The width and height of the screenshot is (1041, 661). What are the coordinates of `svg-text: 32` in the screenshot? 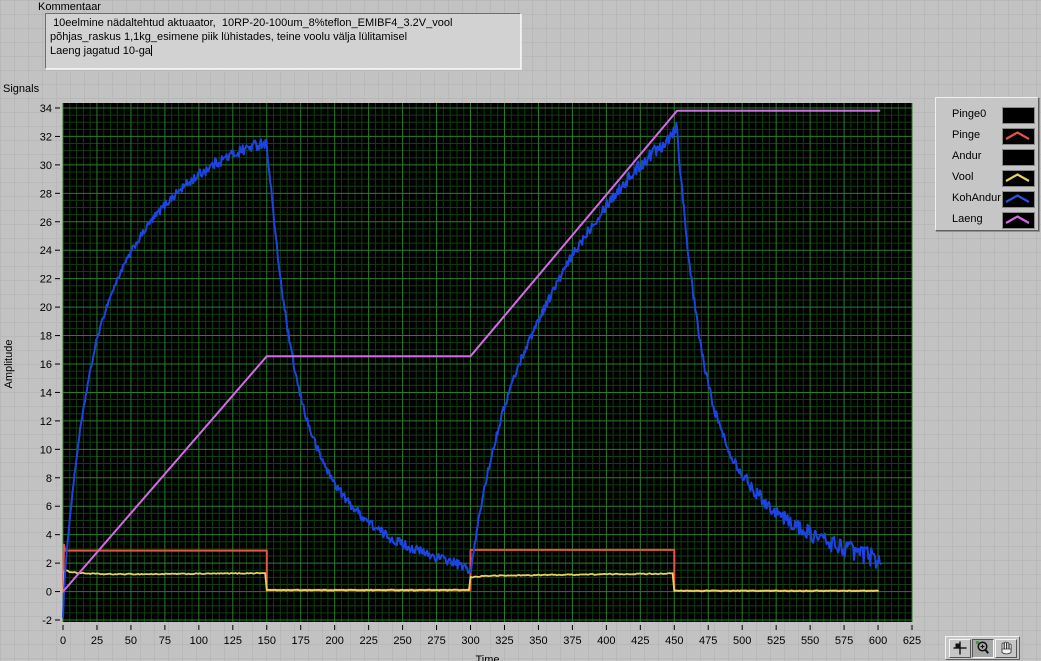 It's located at (46, 137).